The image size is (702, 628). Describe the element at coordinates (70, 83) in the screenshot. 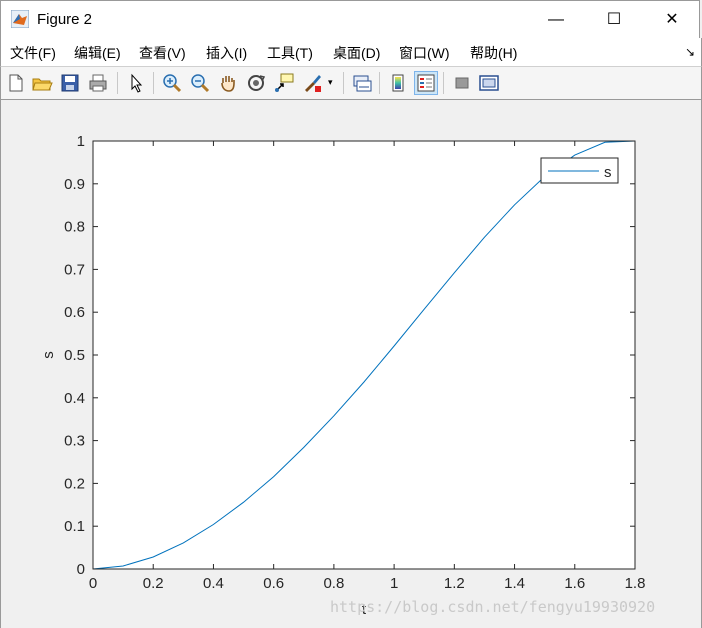

I see `save-icon` at that location.